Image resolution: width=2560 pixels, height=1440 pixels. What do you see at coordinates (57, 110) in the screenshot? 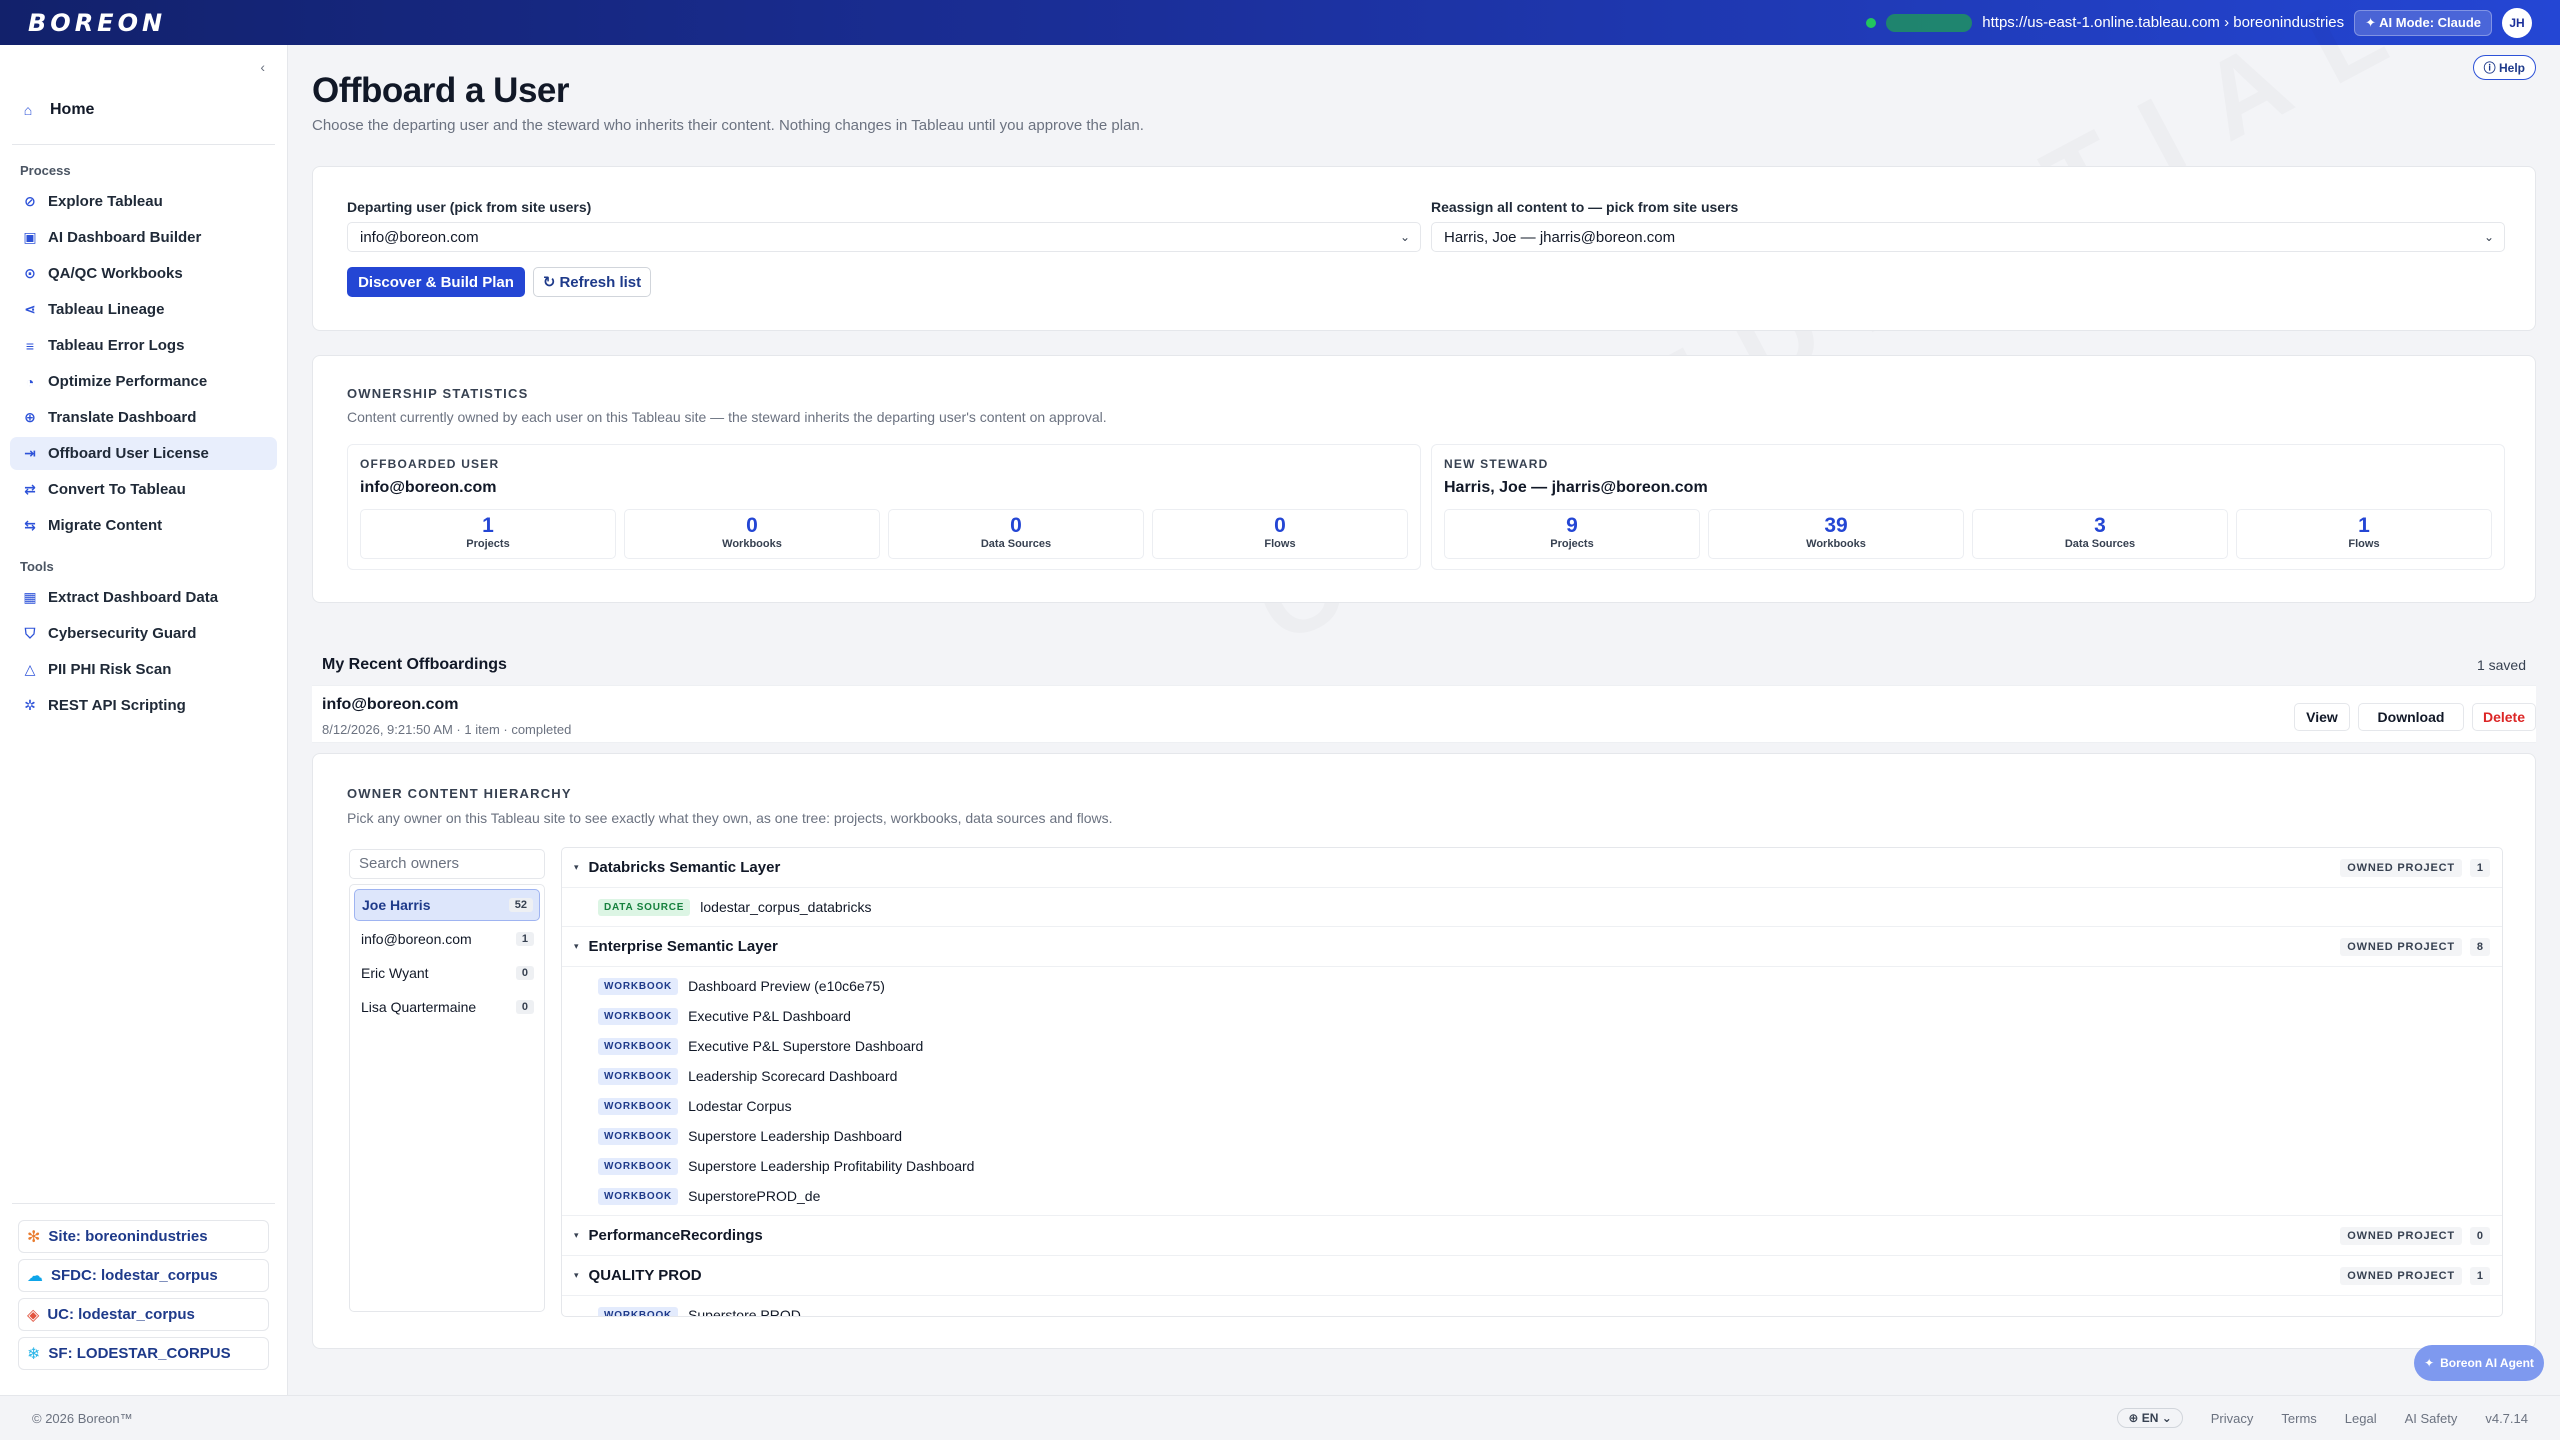
I see `sidebar-item-home: ⌂ Home` at bounding box center [57, 110].